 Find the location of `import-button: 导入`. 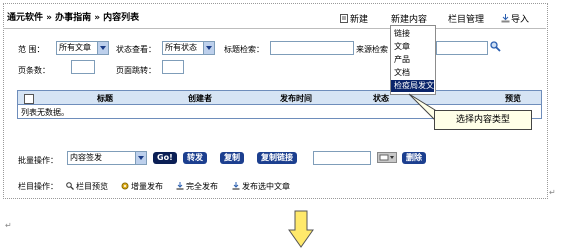

import-button: 导入 is located at coordinates (515, 18).